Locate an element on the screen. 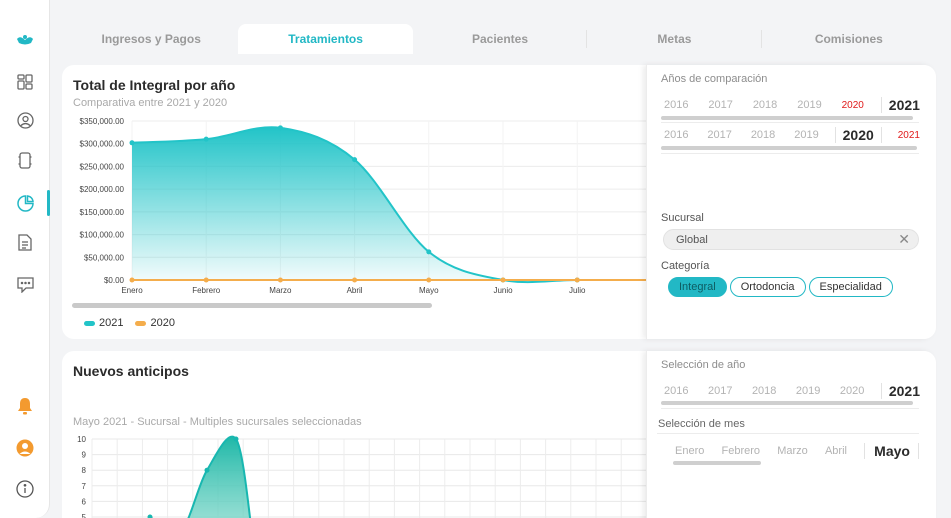  tab-comisiones: Comisiones is located at coordinates (849, 39).